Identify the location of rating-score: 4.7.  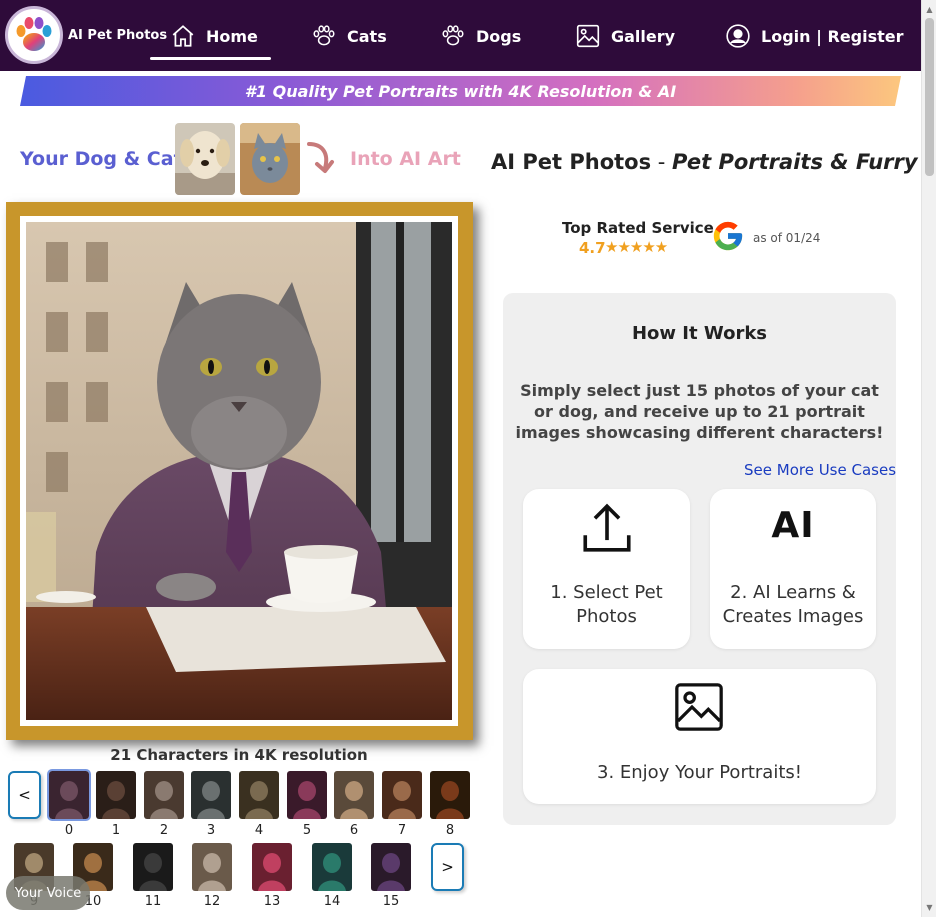
(592, 248).